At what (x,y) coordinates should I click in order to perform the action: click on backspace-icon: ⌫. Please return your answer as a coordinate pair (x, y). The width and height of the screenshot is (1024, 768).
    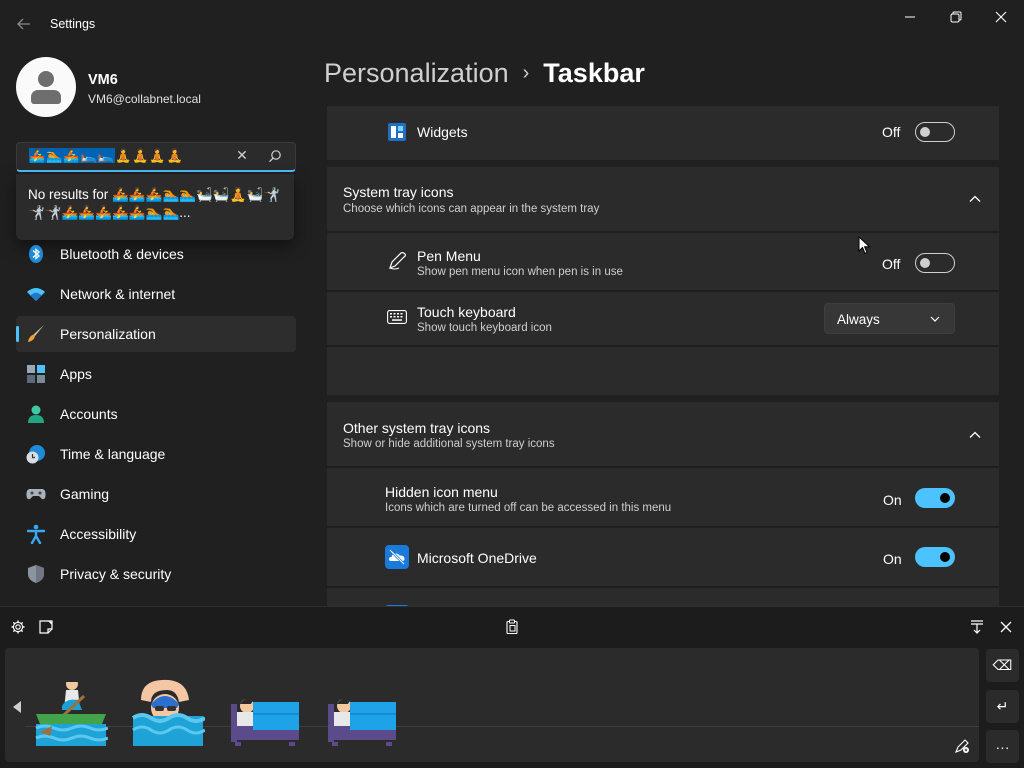
    Looking at the image, I should click on (1002, 665).